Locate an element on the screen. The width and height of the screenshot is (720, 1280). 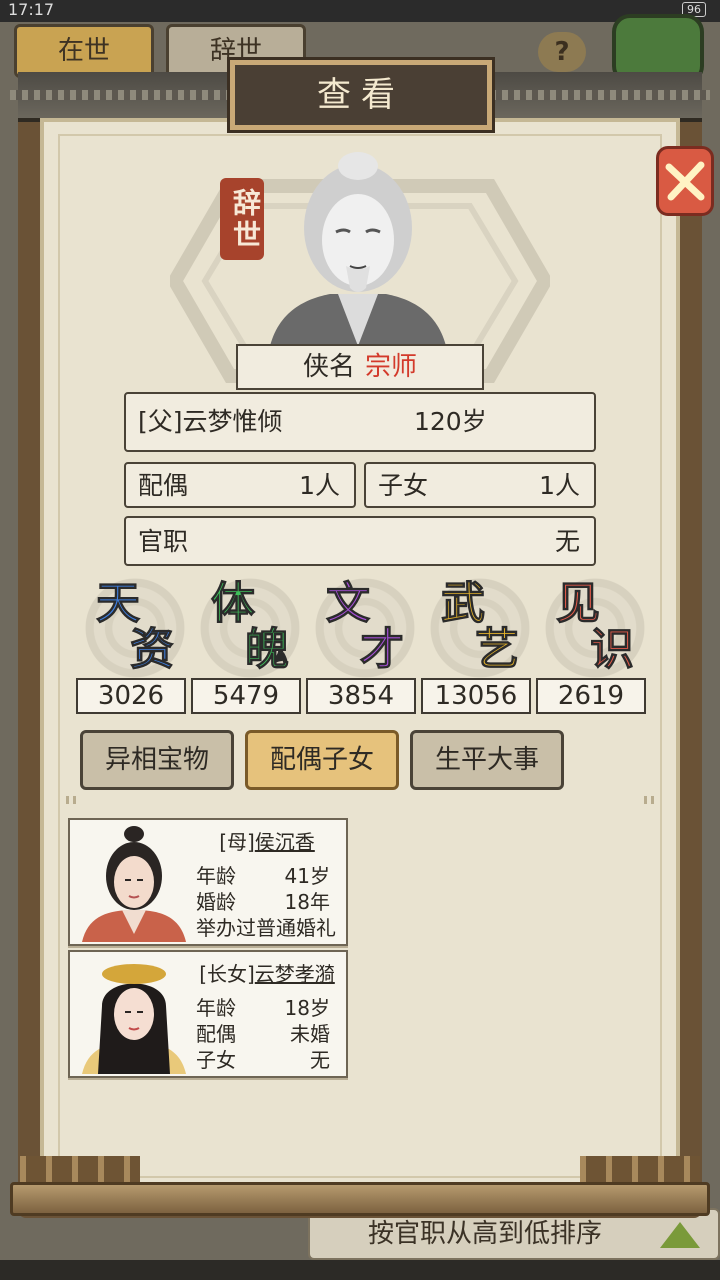
daughter-title: [长女]云梦孝漪 is located at coordinates (267, 972).